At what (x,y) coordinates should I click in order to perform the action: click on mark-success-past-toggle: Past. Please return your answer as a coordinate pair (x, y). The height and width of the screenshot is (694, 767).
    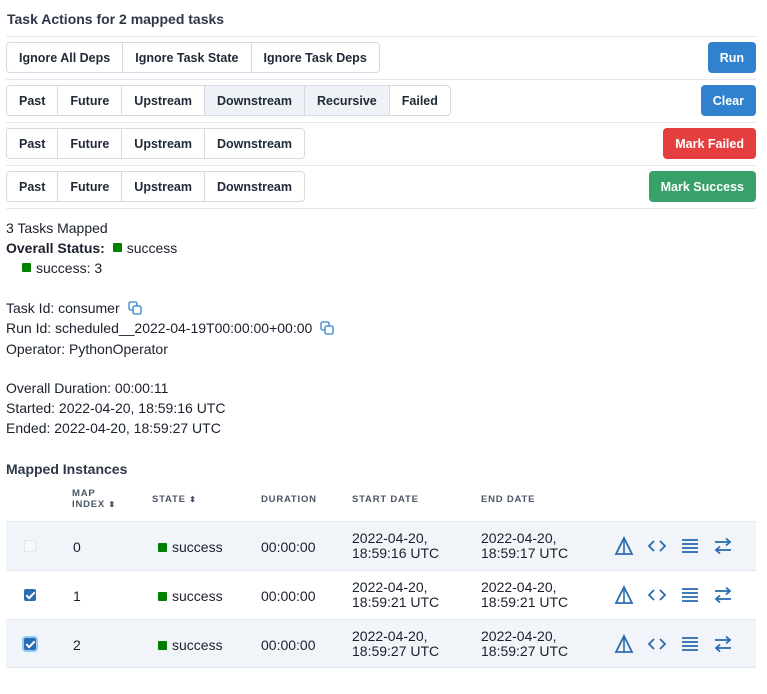
    Looking at the image, I should click on (32, 186).